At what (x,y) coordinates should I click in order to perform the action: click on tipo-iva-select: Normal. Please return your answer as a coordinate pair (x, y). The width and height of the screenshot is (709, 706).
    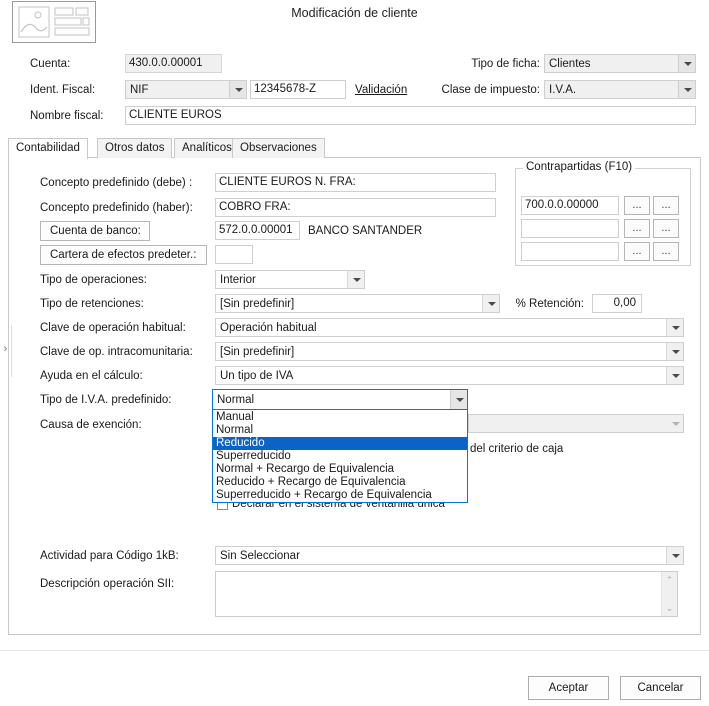
    Looking at the image, I should click on (340, 399).